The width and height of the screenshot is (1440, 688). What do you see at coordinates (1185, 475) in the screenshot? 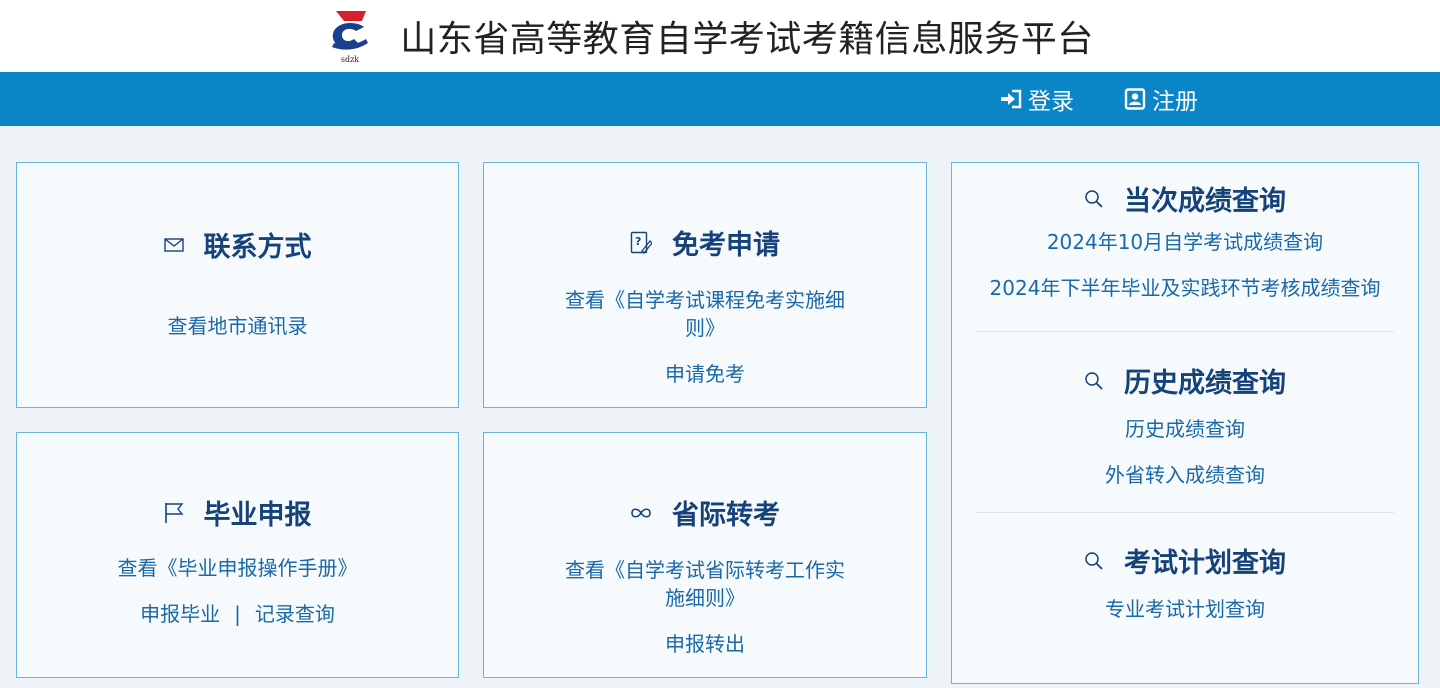
I see `transfer-in-score-link: 外省转入成绩查询` at bounding box center [1185, 475].